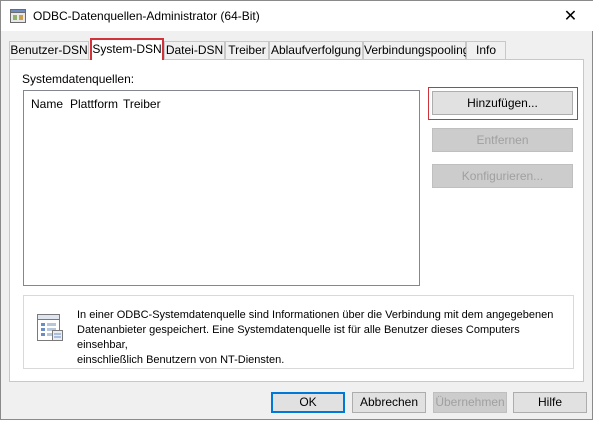 This screenshot has width=594, height=421. I want to click on database-document-icon, so click(50, 327).